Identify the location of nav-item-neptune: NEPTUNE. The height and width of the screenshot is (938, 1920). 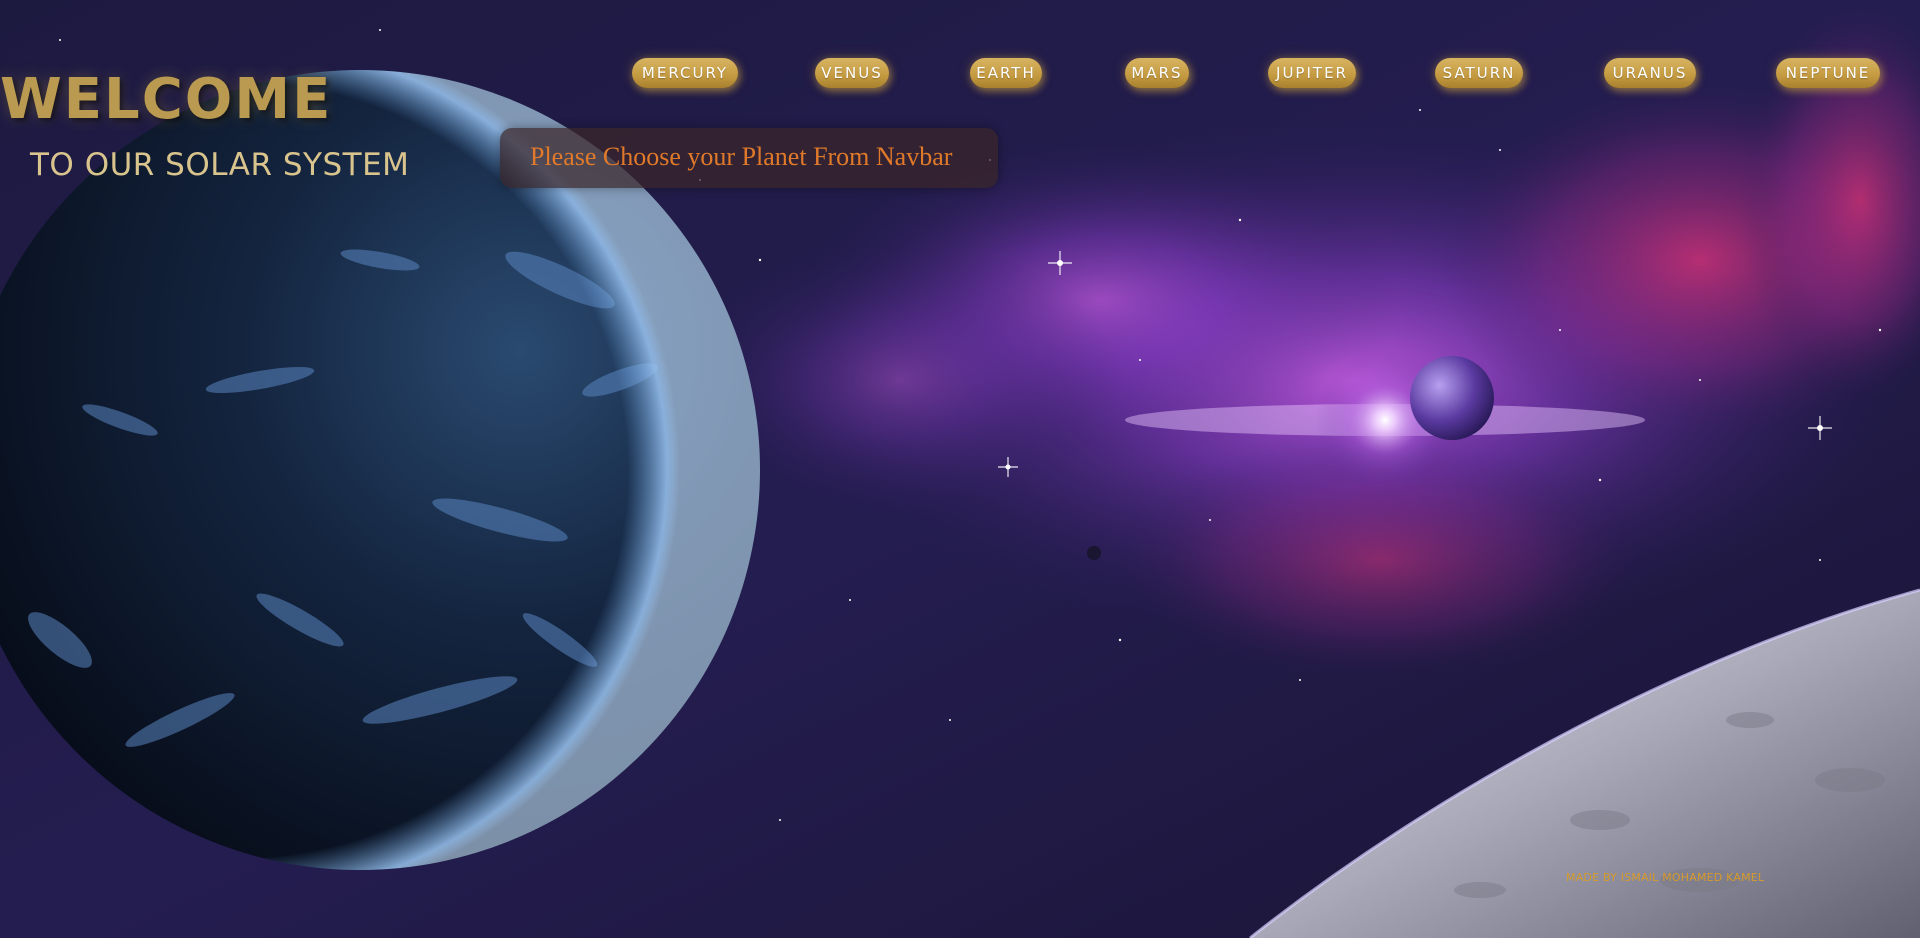
(1828, 73).